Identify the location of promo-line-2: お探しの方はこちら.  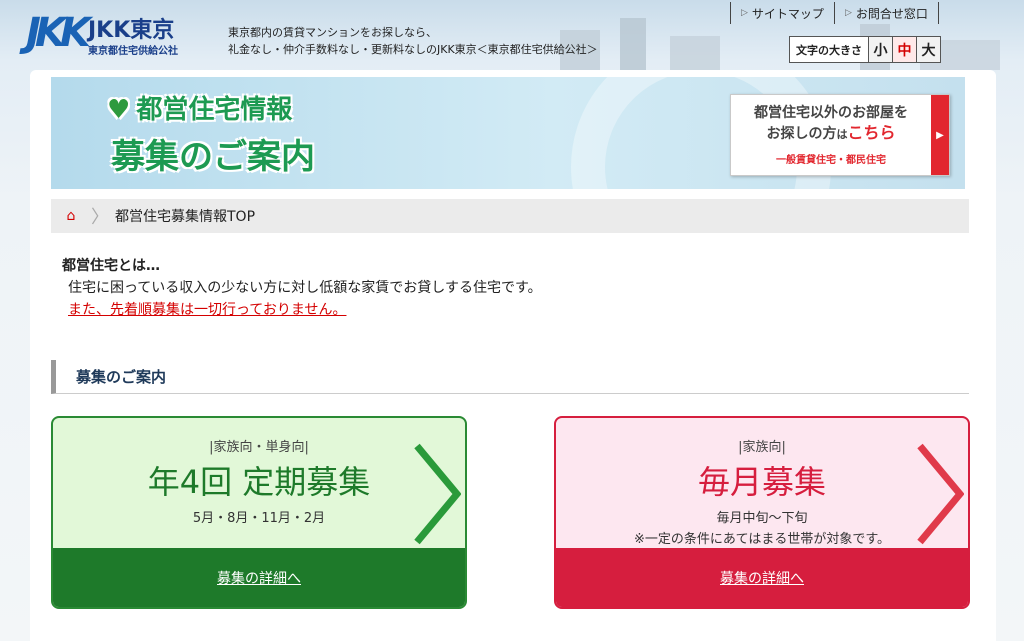
(831, 134).